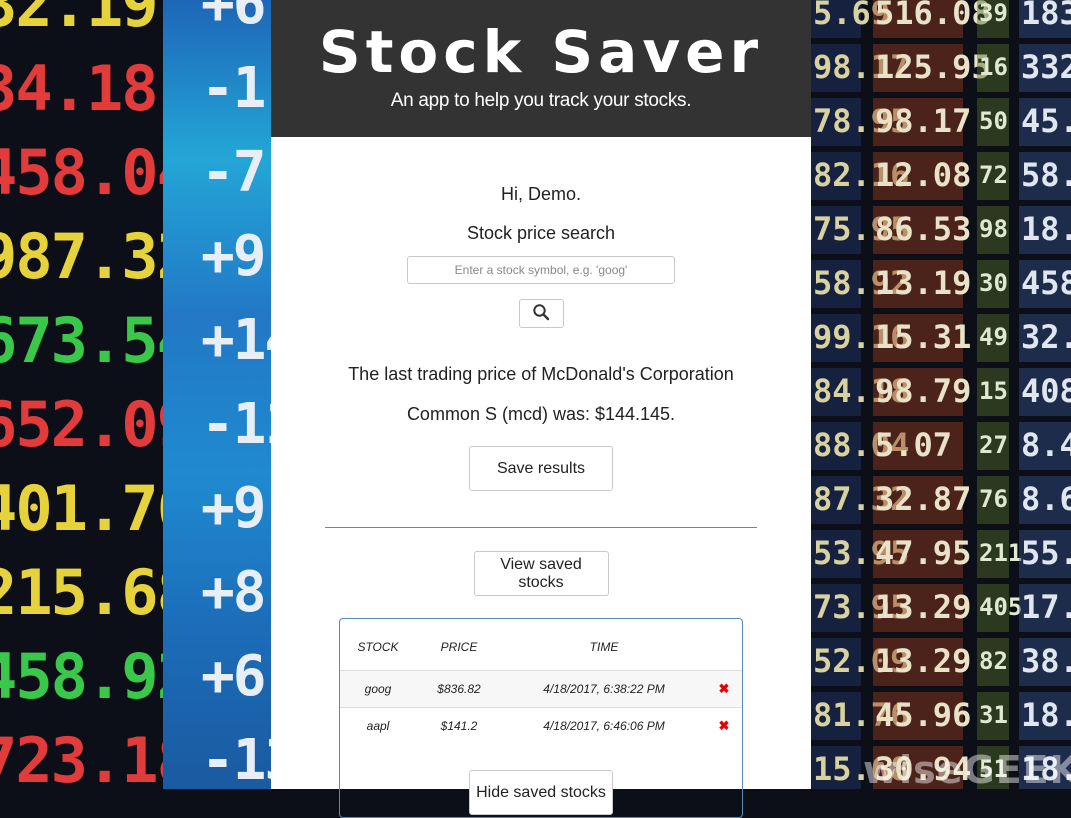 The width and height of the screenshot is (1071, 818). Describe the element at coordinates (541, 100) in the screenshot. I see `app-subtitle: An app to help you track your stocks.` at that location.